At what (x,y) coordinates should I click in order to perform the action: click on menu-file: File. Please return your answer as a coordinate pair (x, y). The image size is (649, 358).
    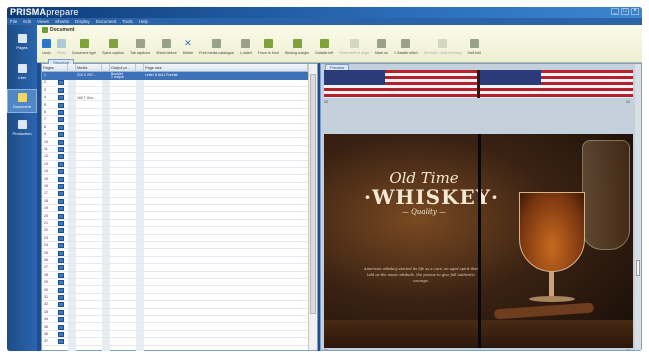
    Looking at the image, I should click on (13, 21).